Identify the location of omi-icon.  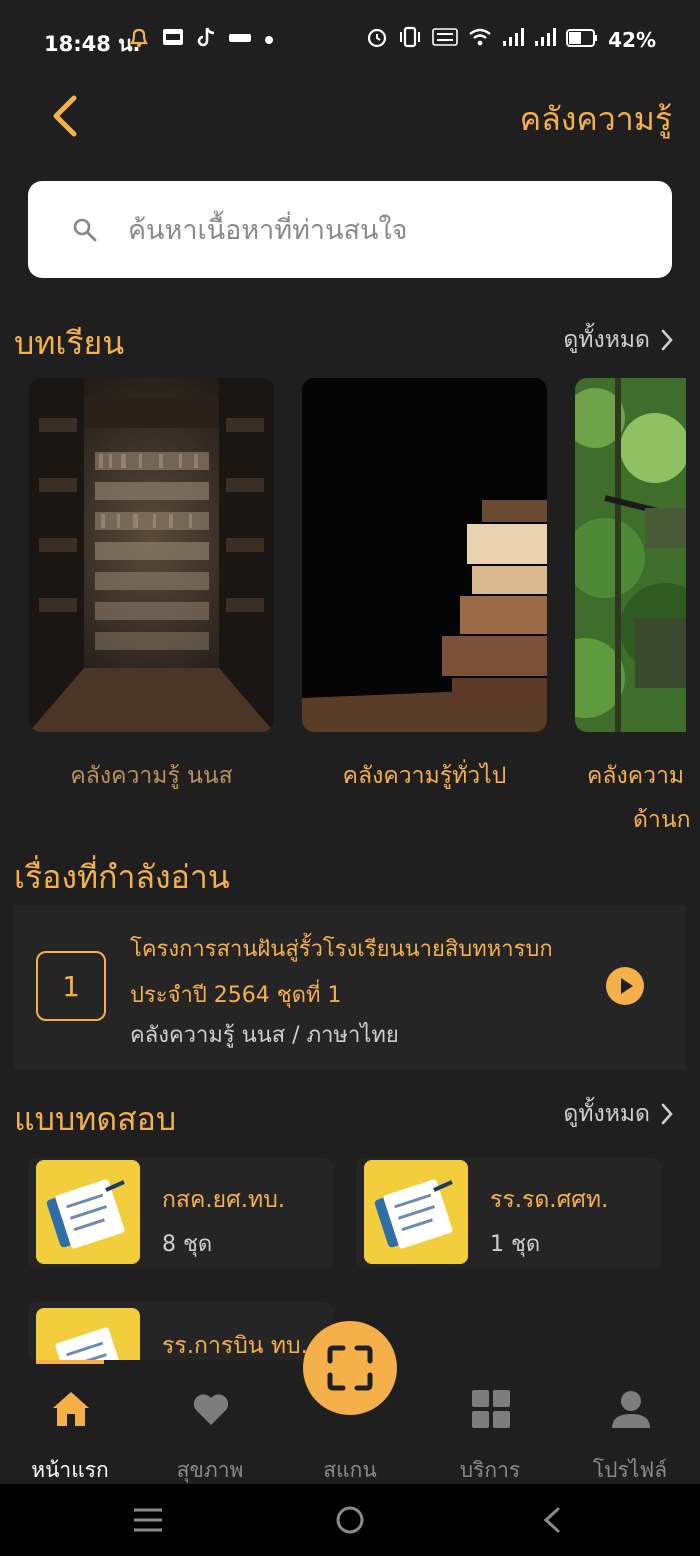
(240, 39).